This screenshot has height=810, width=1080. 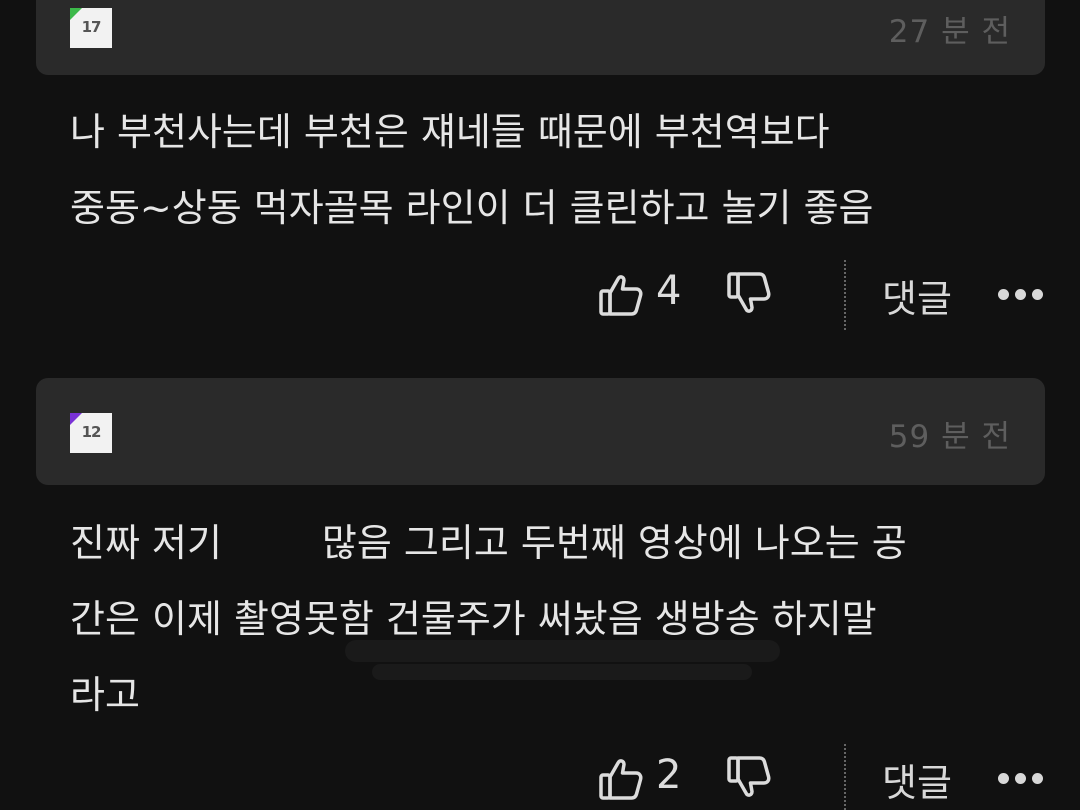 What do you see at coordinates (825, 774) in the screenshot?
I see `comment-actions: 2 댓글` at bounding box center [825, 774].